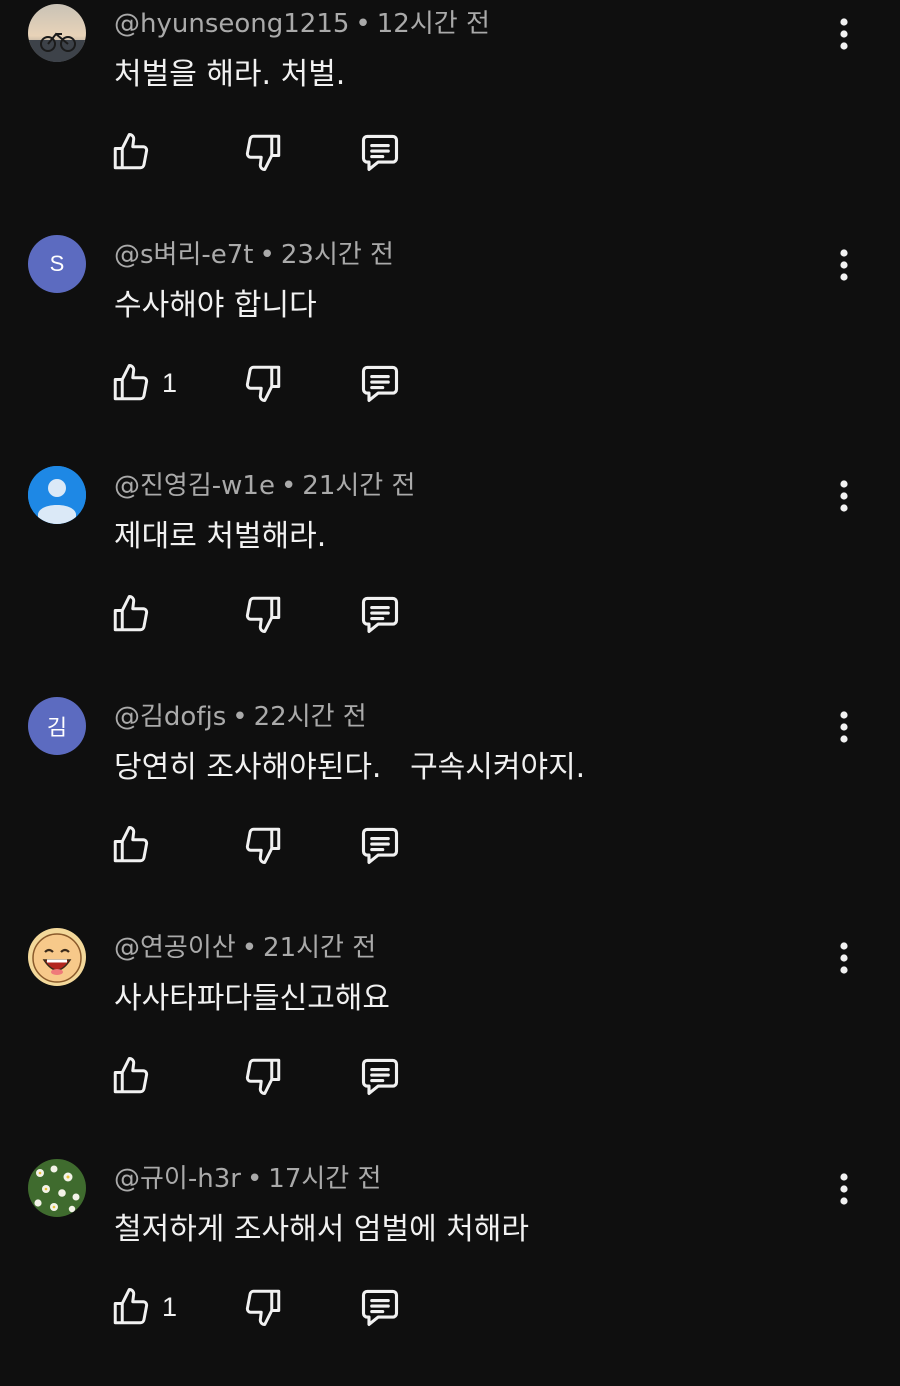 The width and height of the screenshot is (900, 1386). What do you see at coordinates (175, 948) in the screenshot?
I see `comment-author: @연공이산` at bounding box center [175, 948].